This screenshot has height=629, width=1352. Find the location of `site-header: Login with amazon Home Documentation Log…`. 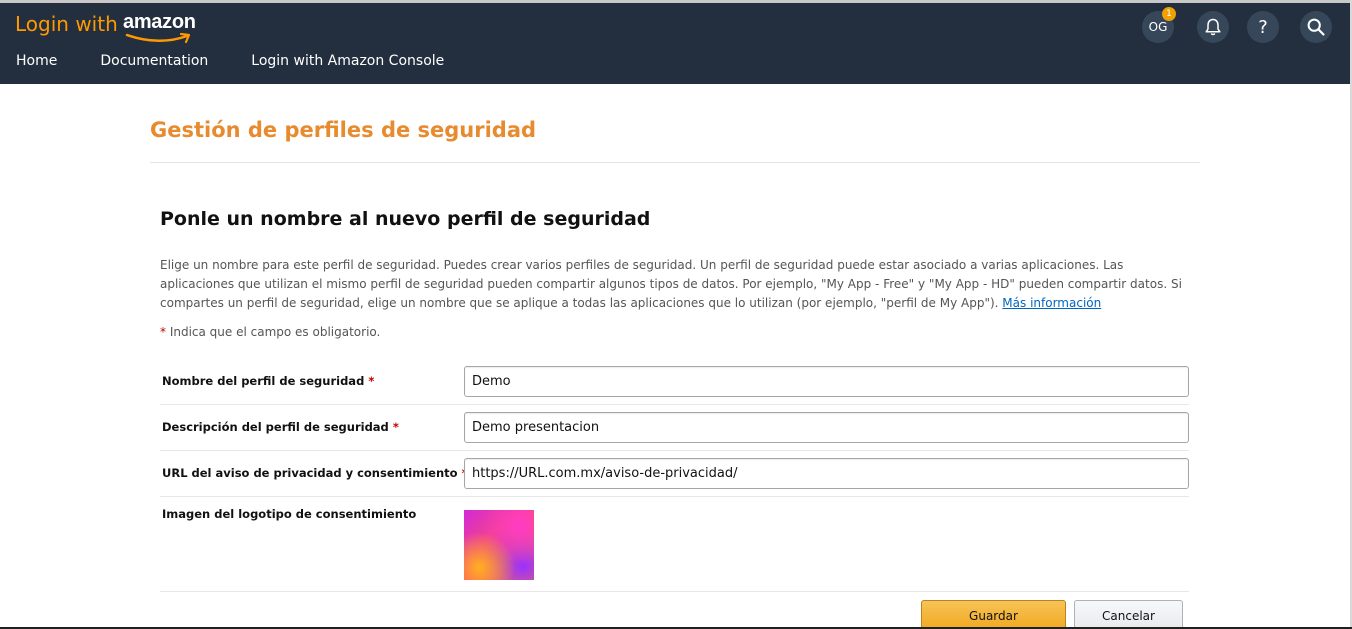

site-header: Login with amazon Home Documentation Log… is located at coordinates (676, 43).